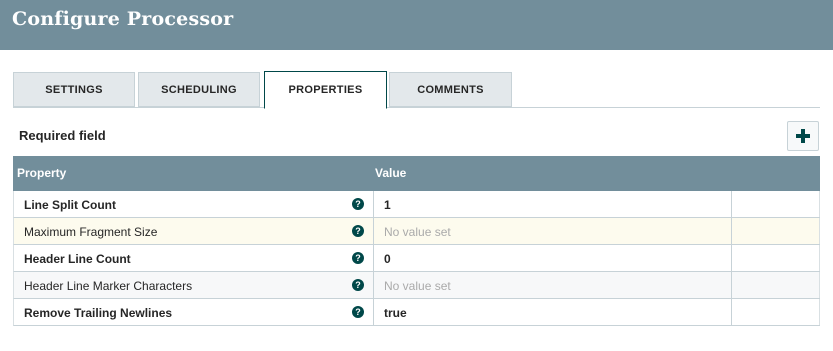 The width and height of the screenshot is (833, 351). I want to click on table-row: Maximum Fragment Size ? No value set, so click(416, 231).